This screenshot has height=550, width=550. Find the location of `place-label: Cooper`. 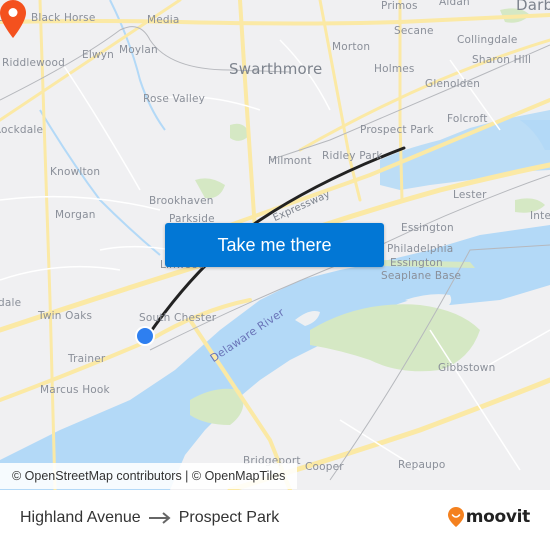

place-label: Cooper is located at coordinates (324, 467).